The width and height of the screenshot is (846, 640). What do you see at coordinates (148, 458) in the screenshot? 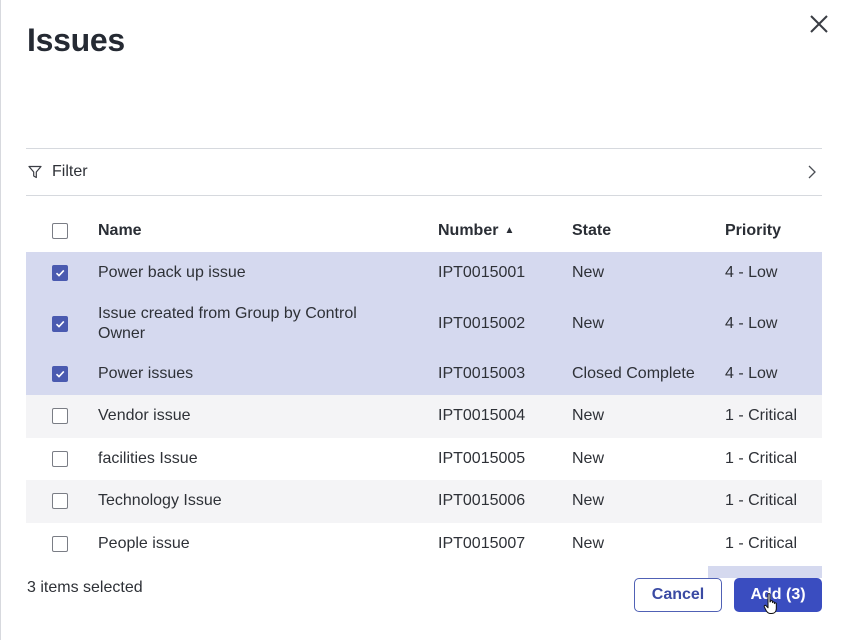
I see `row-name: facilities Issue` at bounding box center [148, 458].